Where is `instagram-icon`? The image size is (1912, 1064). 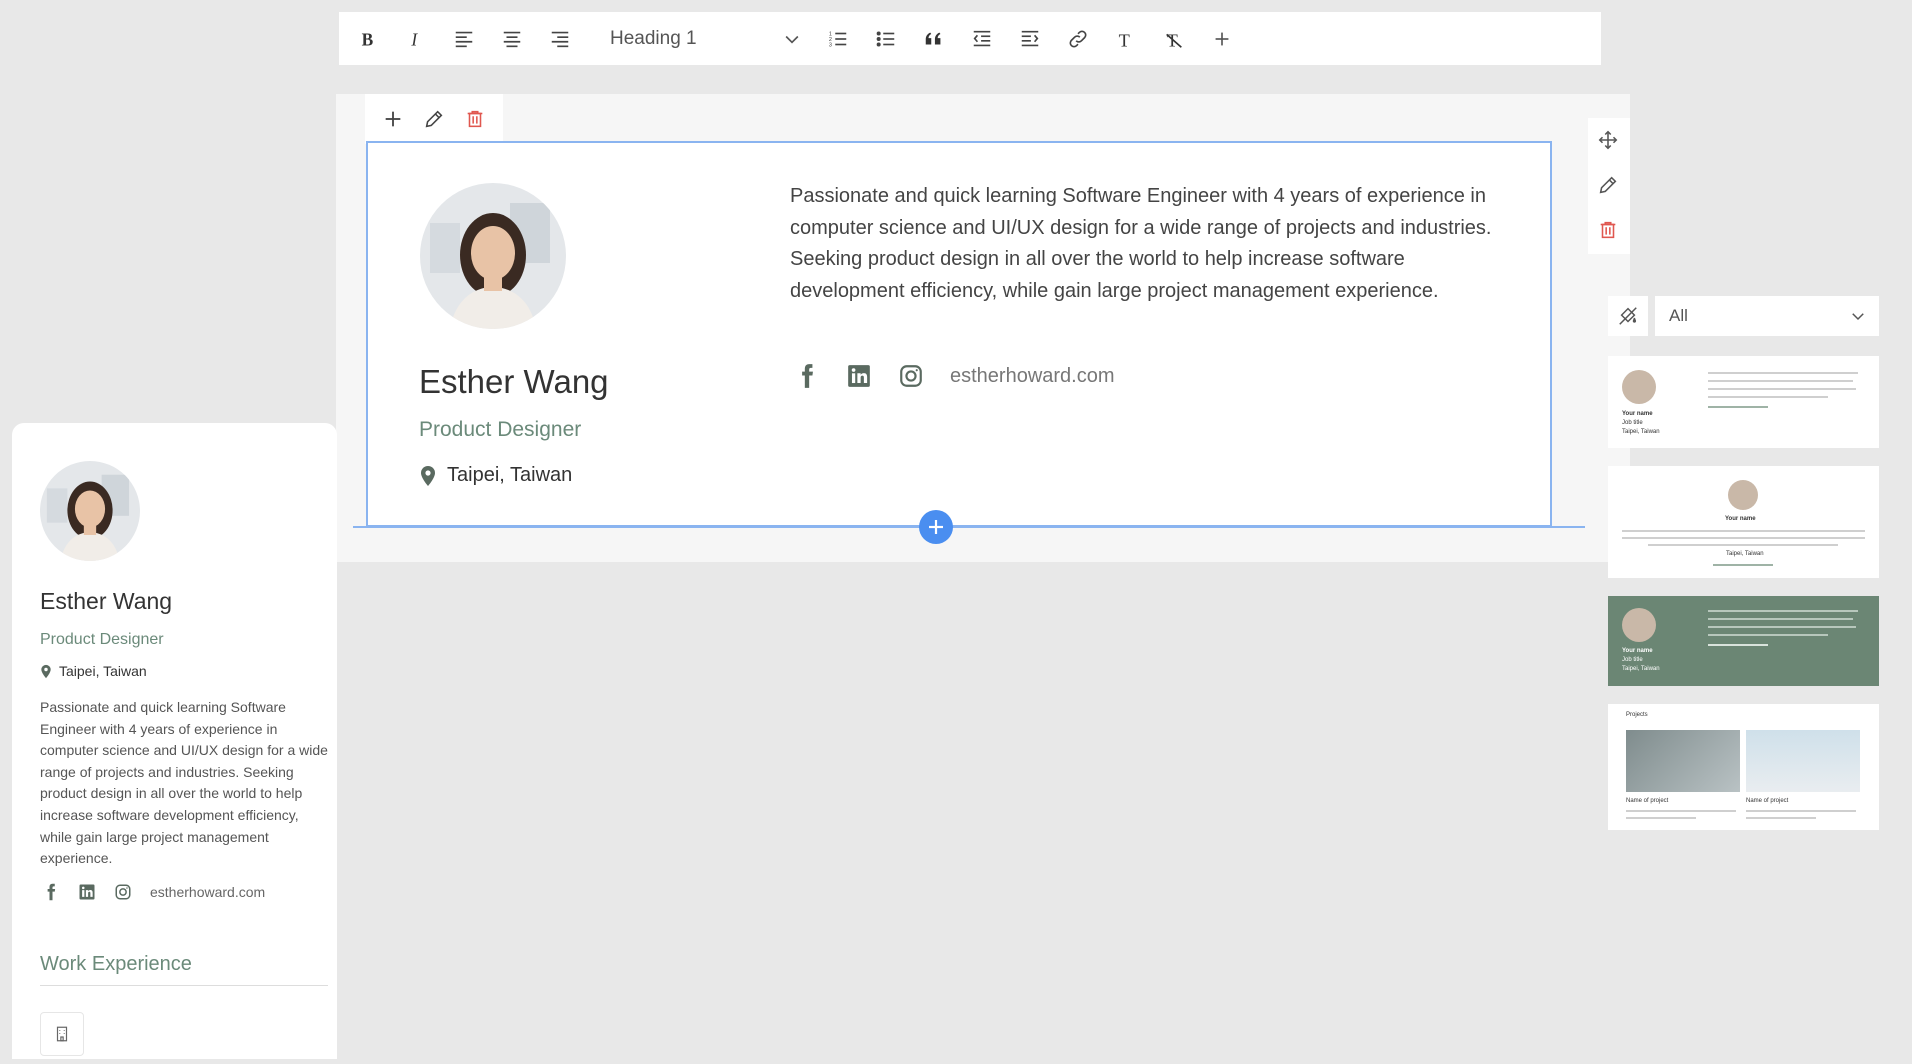
instagram-icon is located at coordinates (911, 376).